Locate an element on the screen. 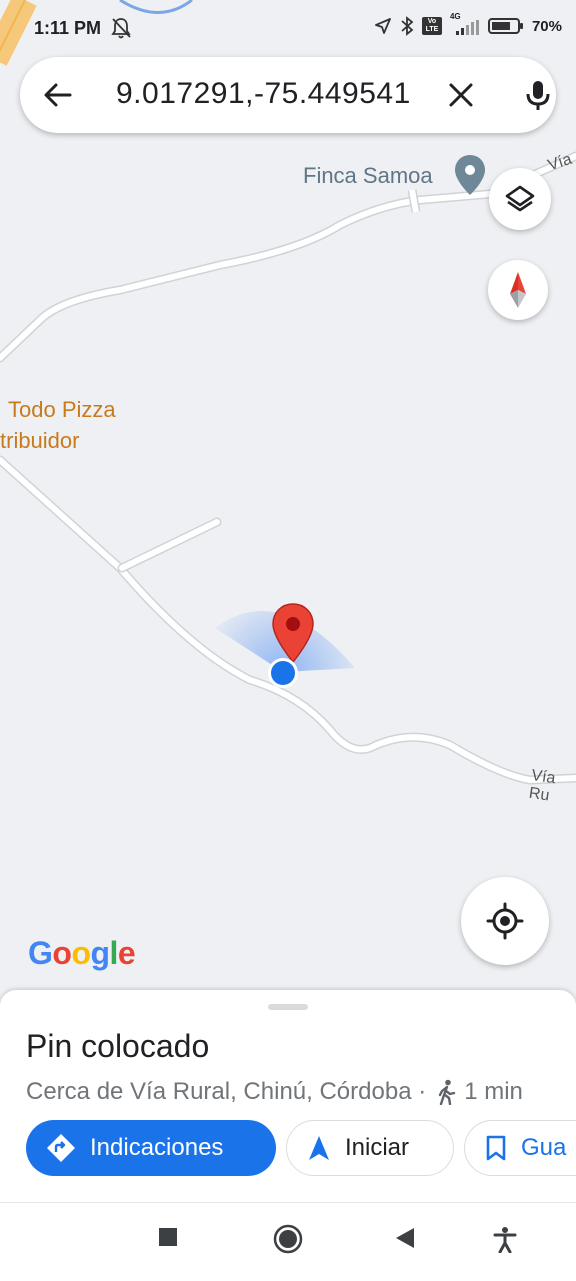 This screenshot has width=576, height=1281. google-logo-letter: e is located at coordinates (126, 953).